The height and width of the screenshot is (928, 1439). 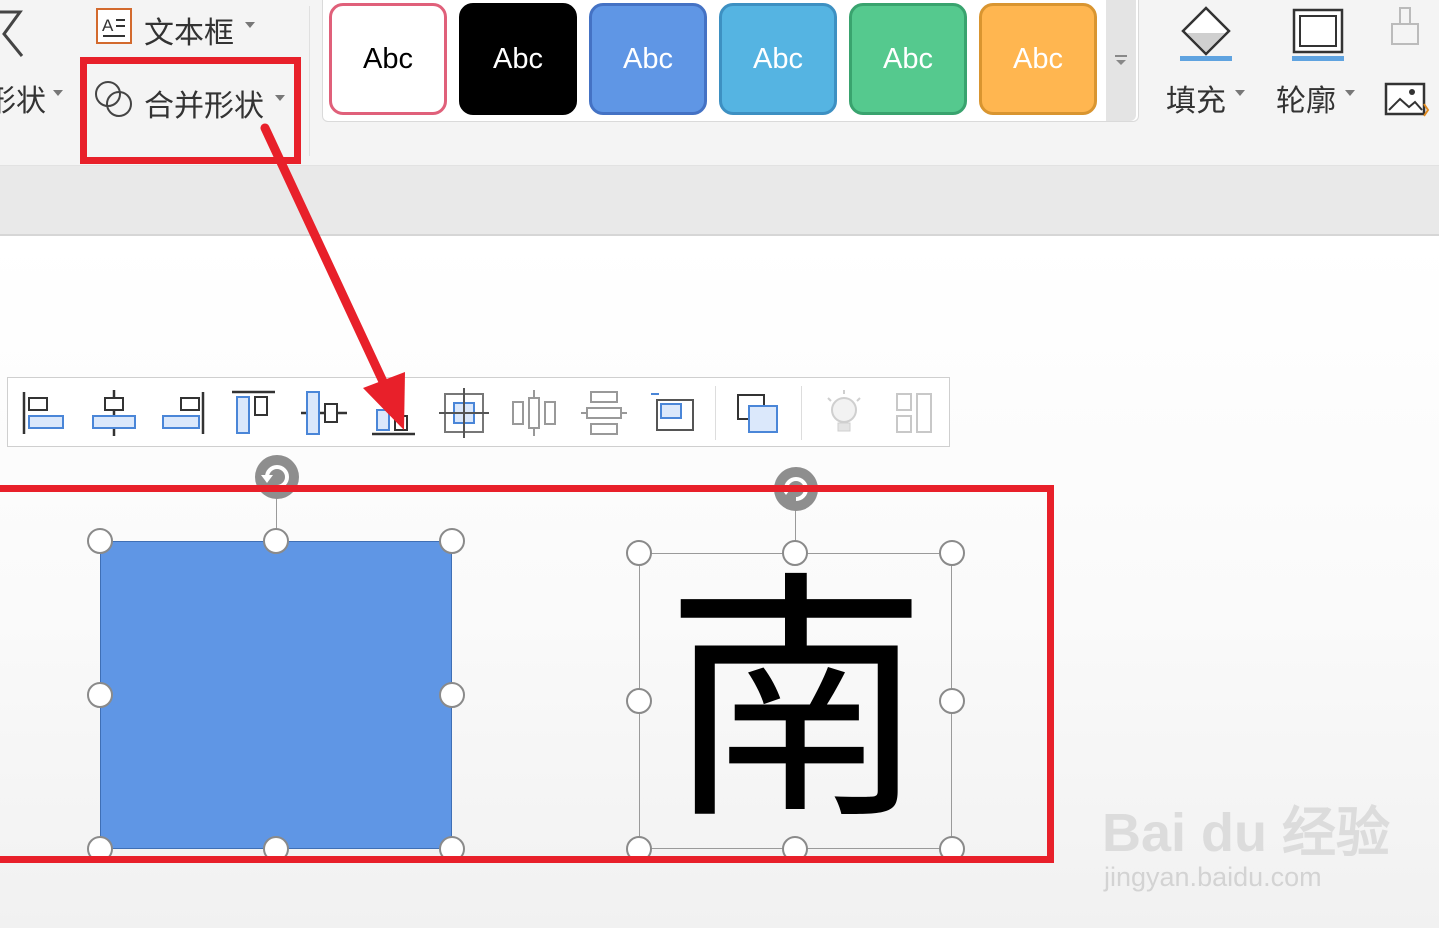 What do you see at coordinates (1213, 877) in the screenshot?
I see `watermark-url: jingyan.baidu.com` at bounding box center [1213, 877].